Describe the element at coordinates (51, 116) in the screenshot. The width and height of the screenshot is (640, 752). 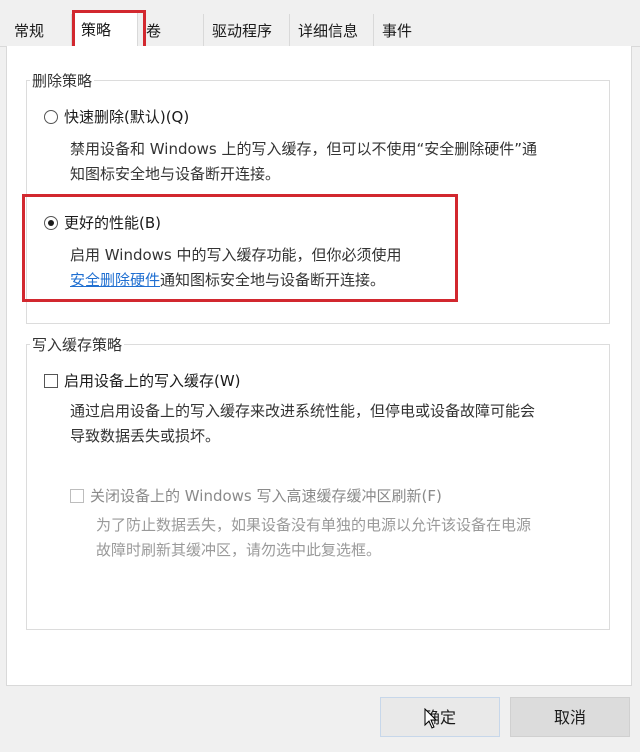
I see `radio-unchecked-icon` at that location.